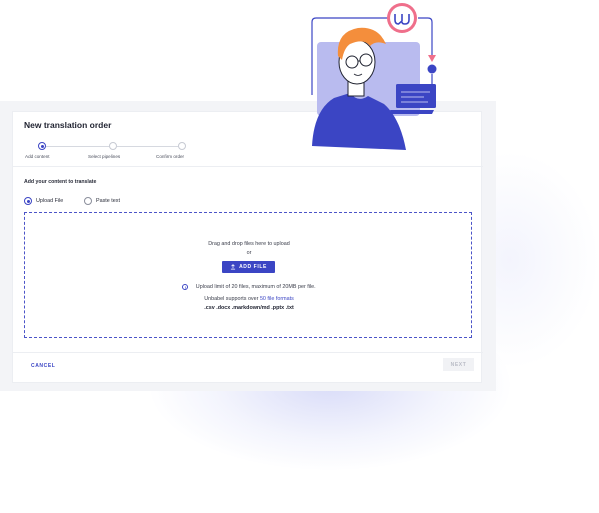  I want to click on cancel-button: CANCEL, so click(43, 366).